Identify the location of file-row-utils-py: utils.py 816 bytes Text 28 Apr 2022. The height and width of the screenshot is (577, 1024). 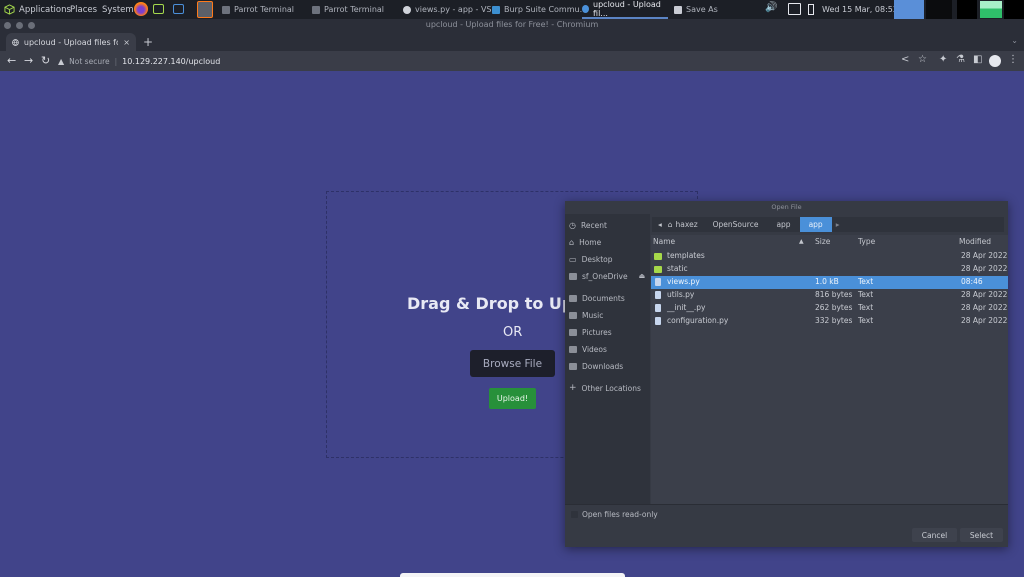
(829, 295).